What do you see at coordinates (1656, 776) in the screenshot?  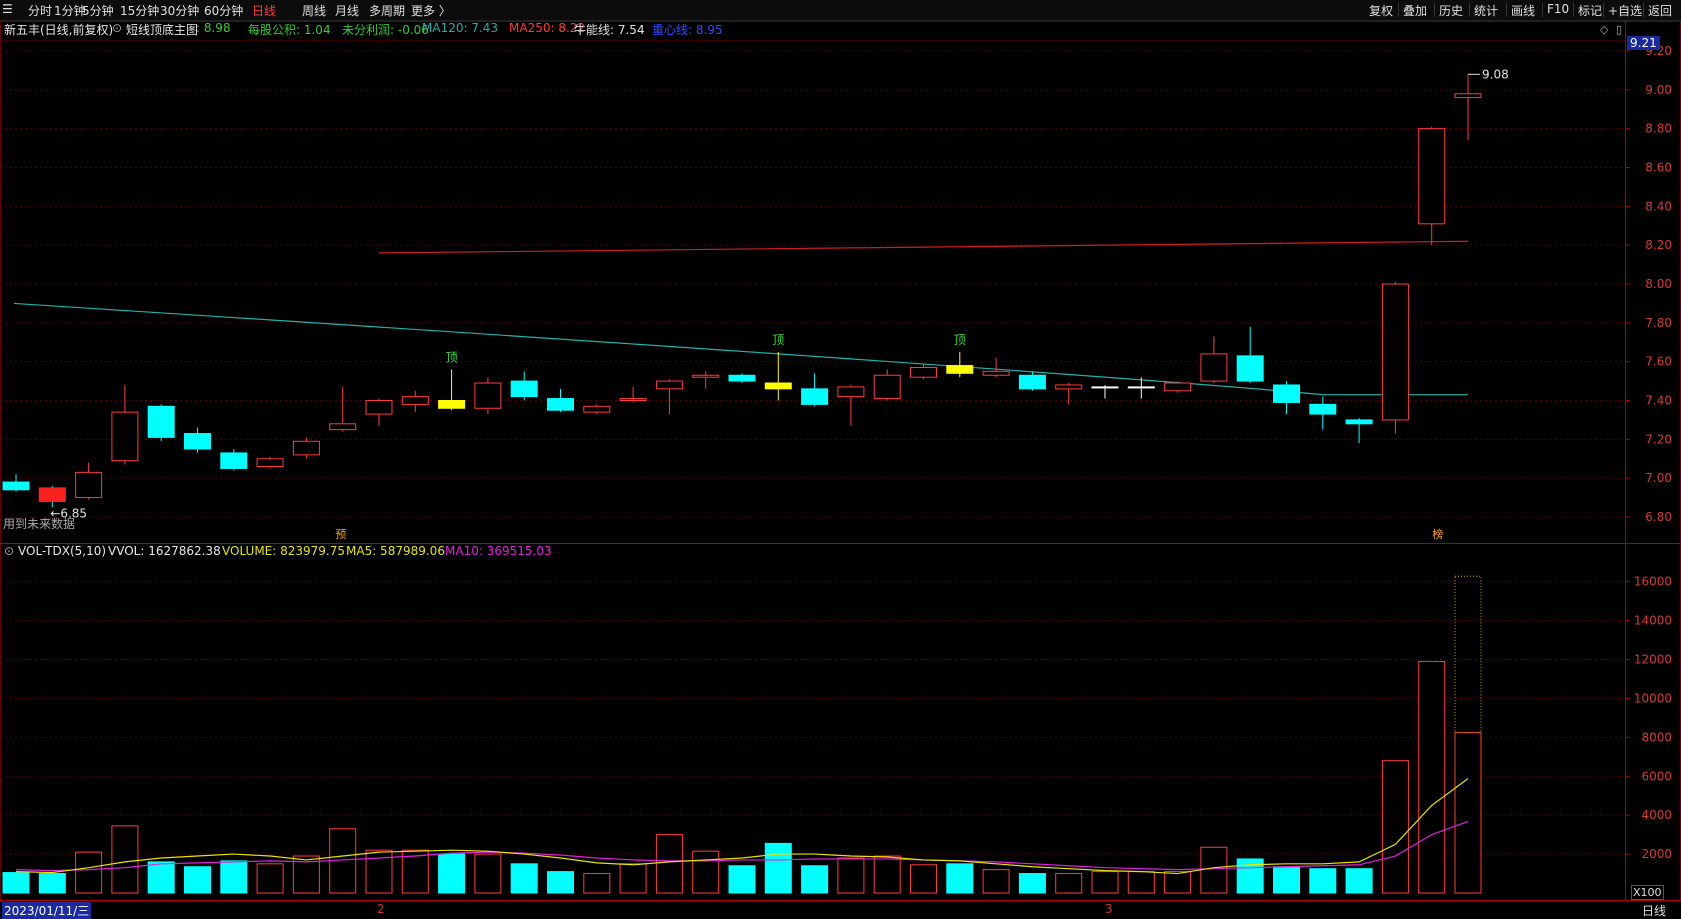 I see `volume-tick-label: 6000` at bounding box center [1656, 776].